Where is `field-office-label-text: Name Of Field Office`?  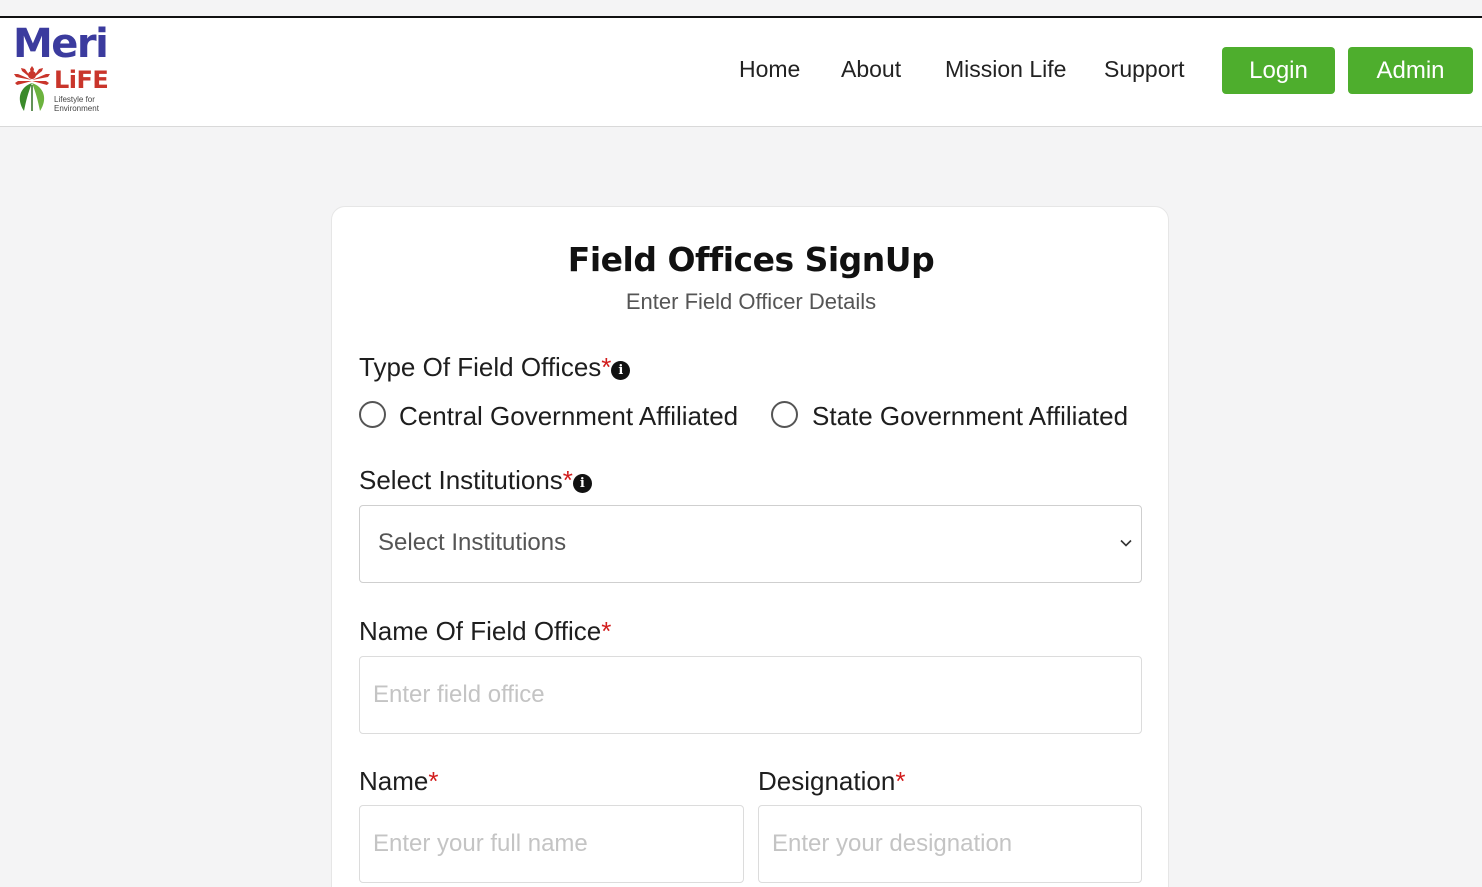
field-office-label-text: Name Of Field Office is located at coordinates (480, 631).